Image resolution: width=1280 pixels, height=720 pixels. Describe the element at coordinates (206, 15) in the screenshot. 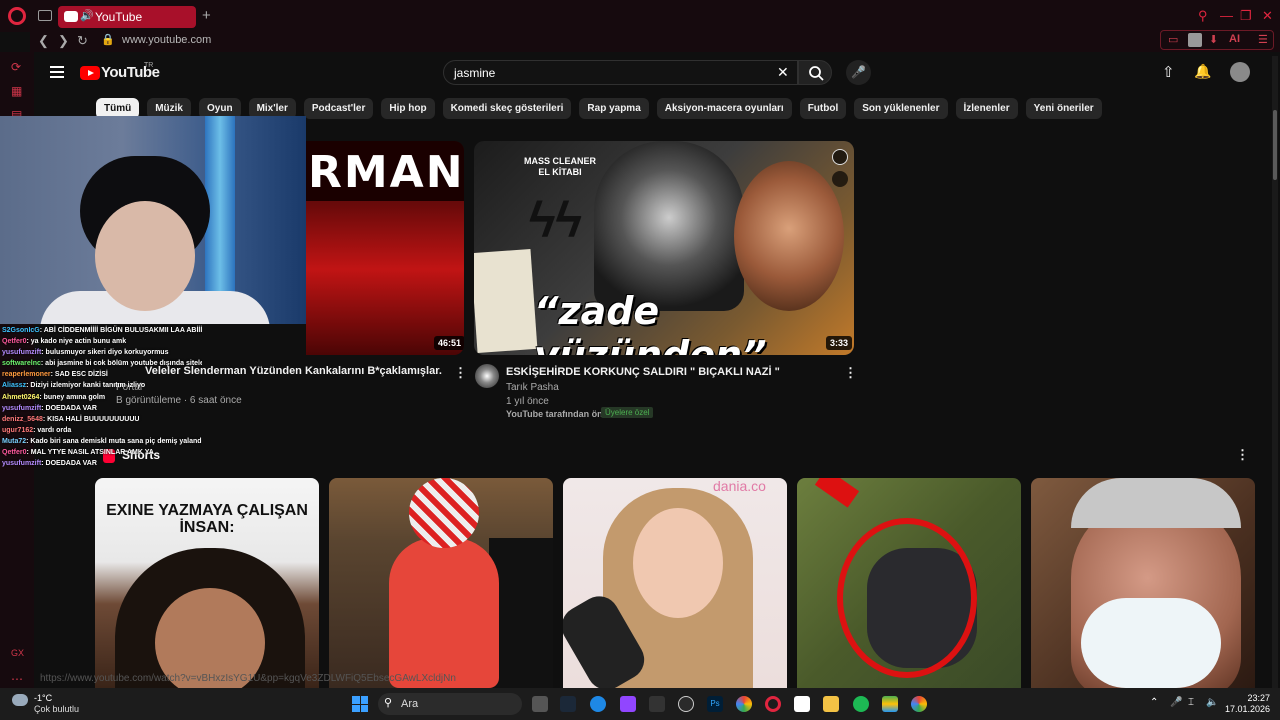

I see `new-tab-button: +` at that location.